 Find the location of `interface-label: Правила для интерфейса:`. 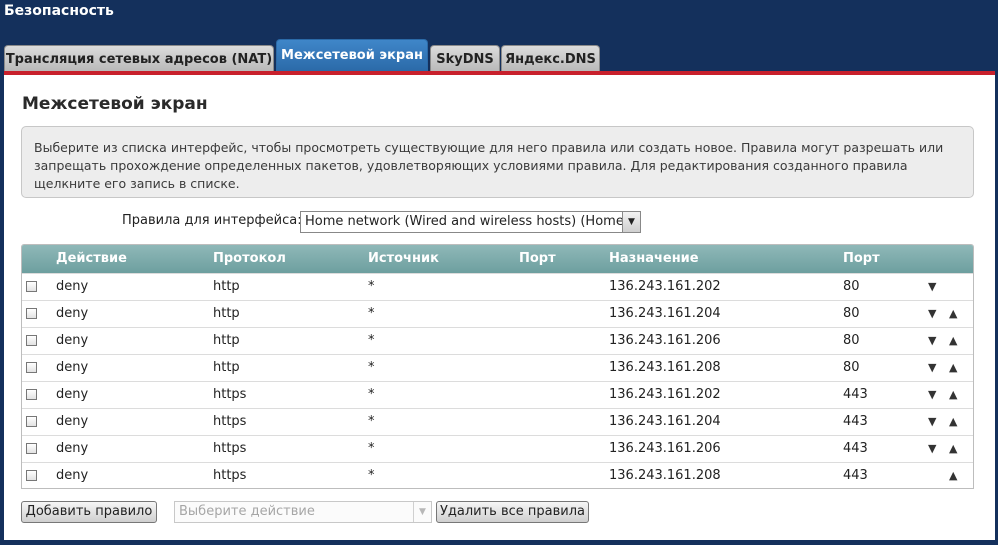

interface-label: Правила для интерфейса: is located at coordinates (212, 220).